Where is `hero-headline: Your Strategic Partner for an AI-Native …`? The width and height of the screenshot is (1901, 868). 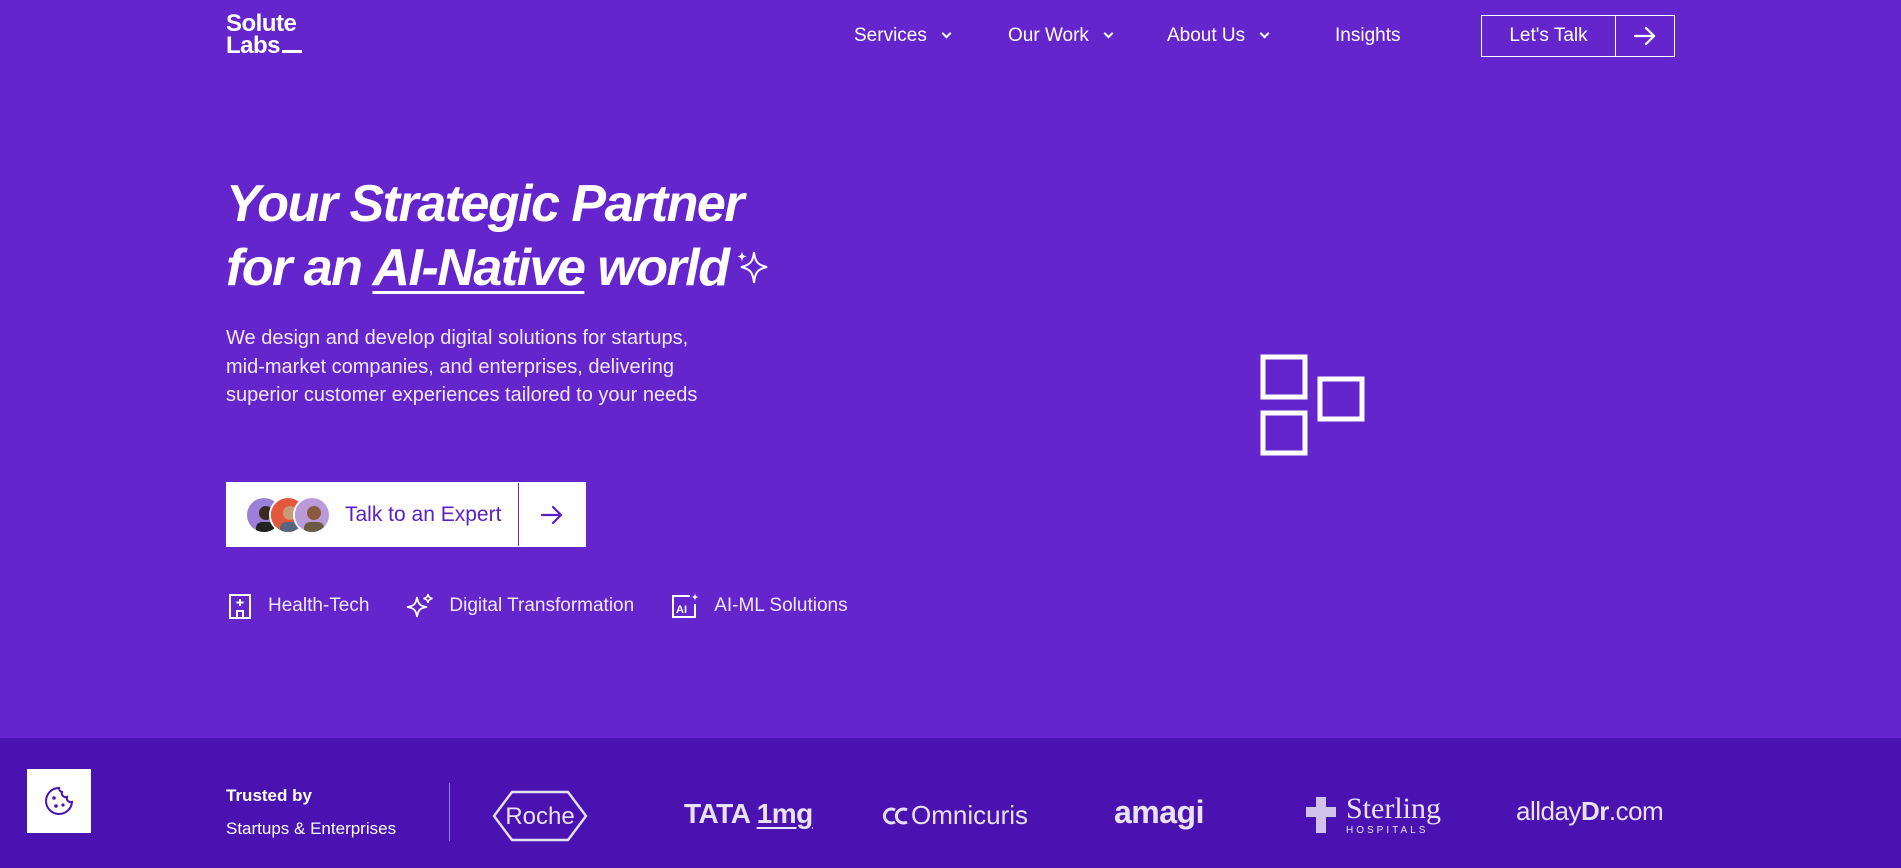
hero-headline: Your Strategic Partner for an AI-Native … is located at coordinates (498, 237).